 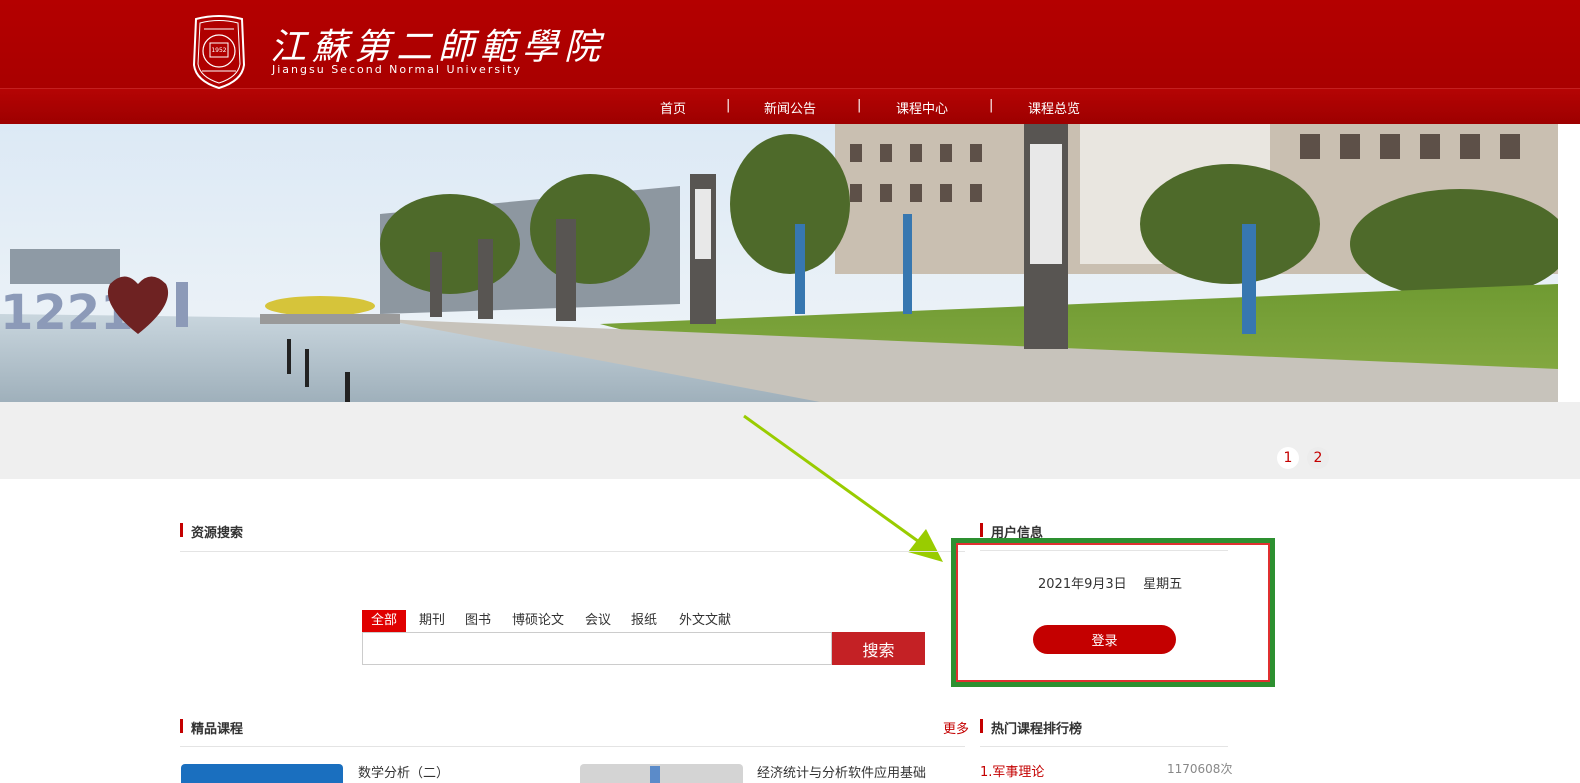 I want to click on user-info-panel, so click(x=1113, y=612).